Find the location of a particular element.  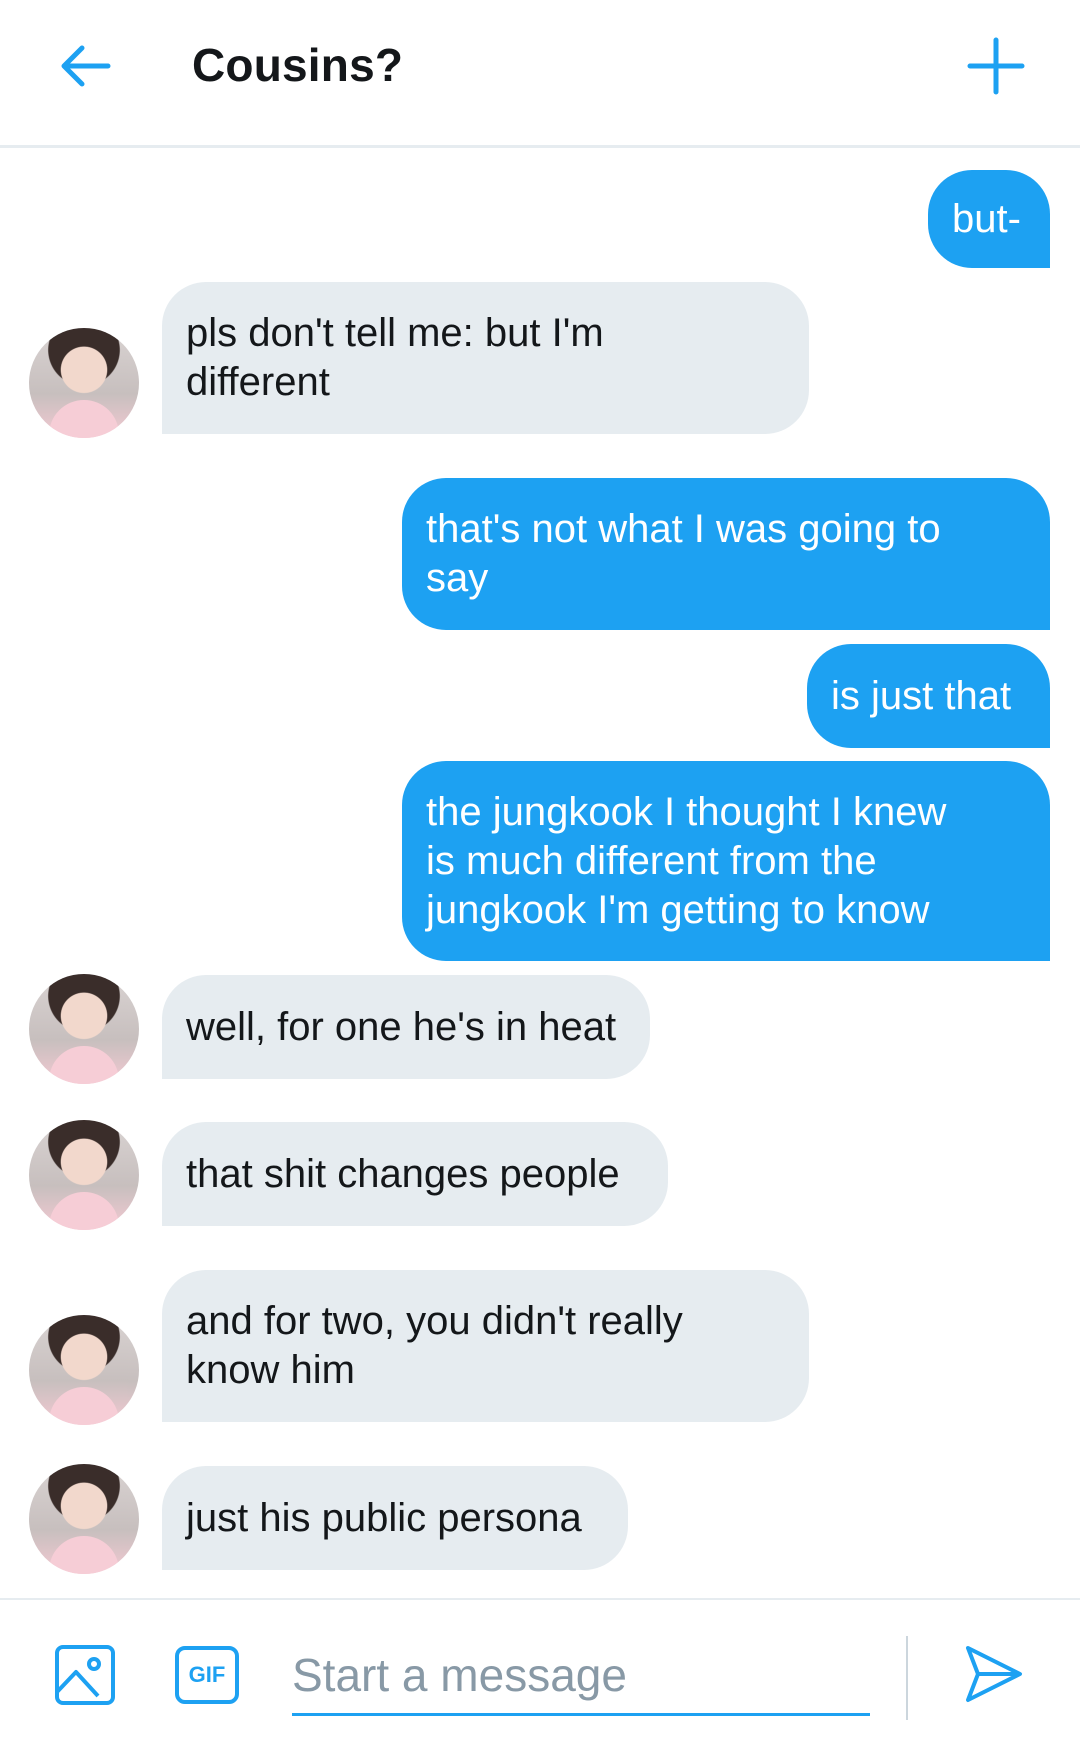

back-button is located at coordinates (84, 66).